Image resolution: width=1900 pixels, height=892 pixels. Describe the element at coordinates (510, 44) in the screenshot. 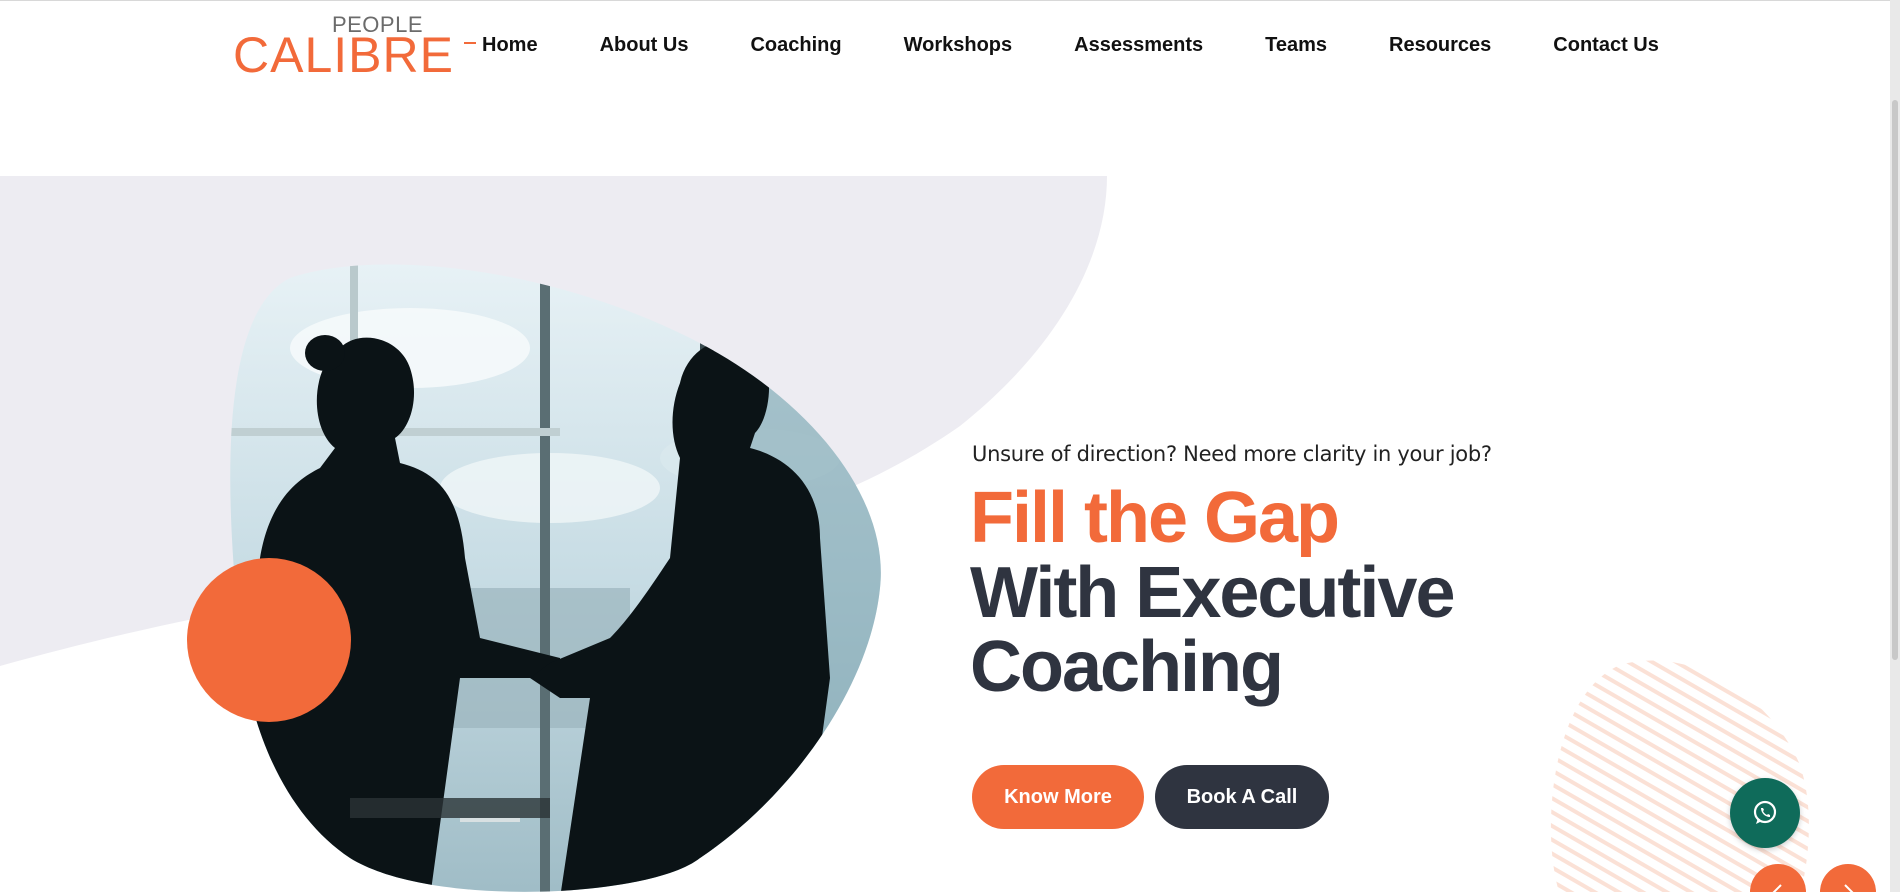

I see `nav-item-label: Home` at that location.